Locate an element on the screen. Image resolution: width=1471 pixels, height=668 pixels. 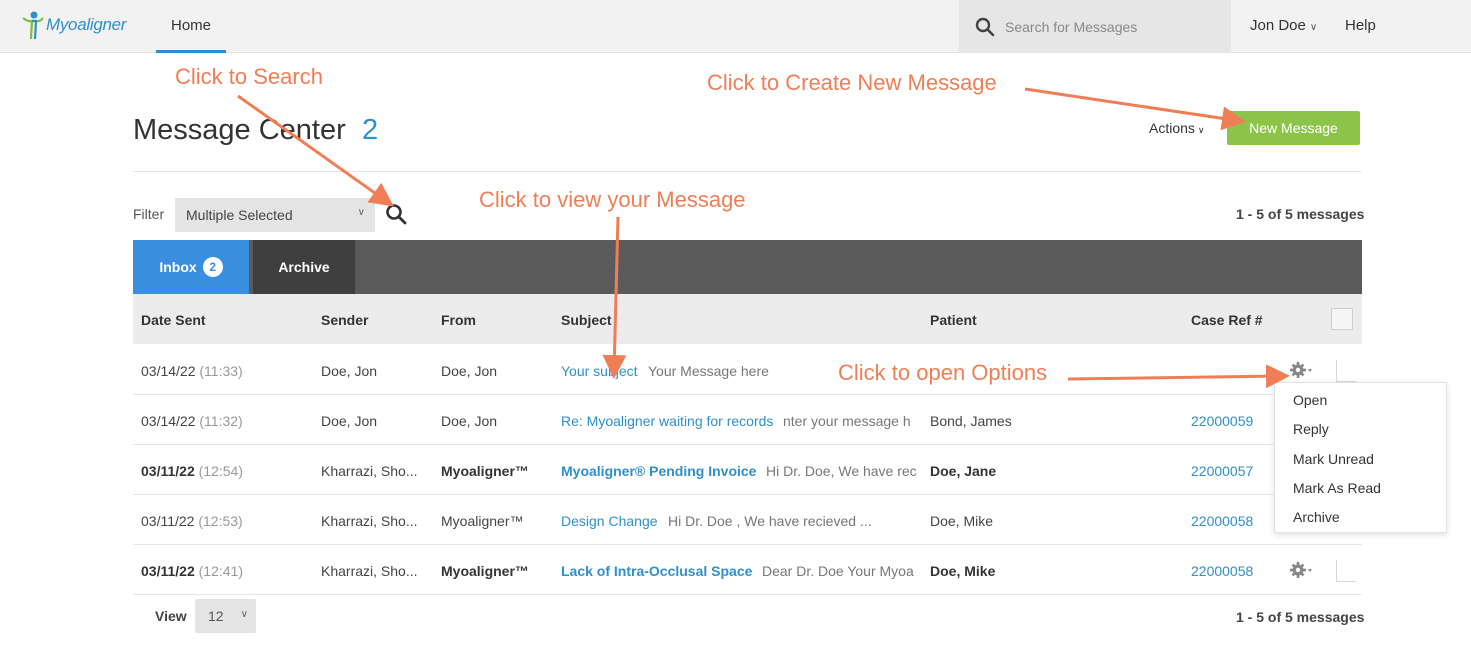
annotation-view: Click to view your Message is located at coordinates (612, 199).